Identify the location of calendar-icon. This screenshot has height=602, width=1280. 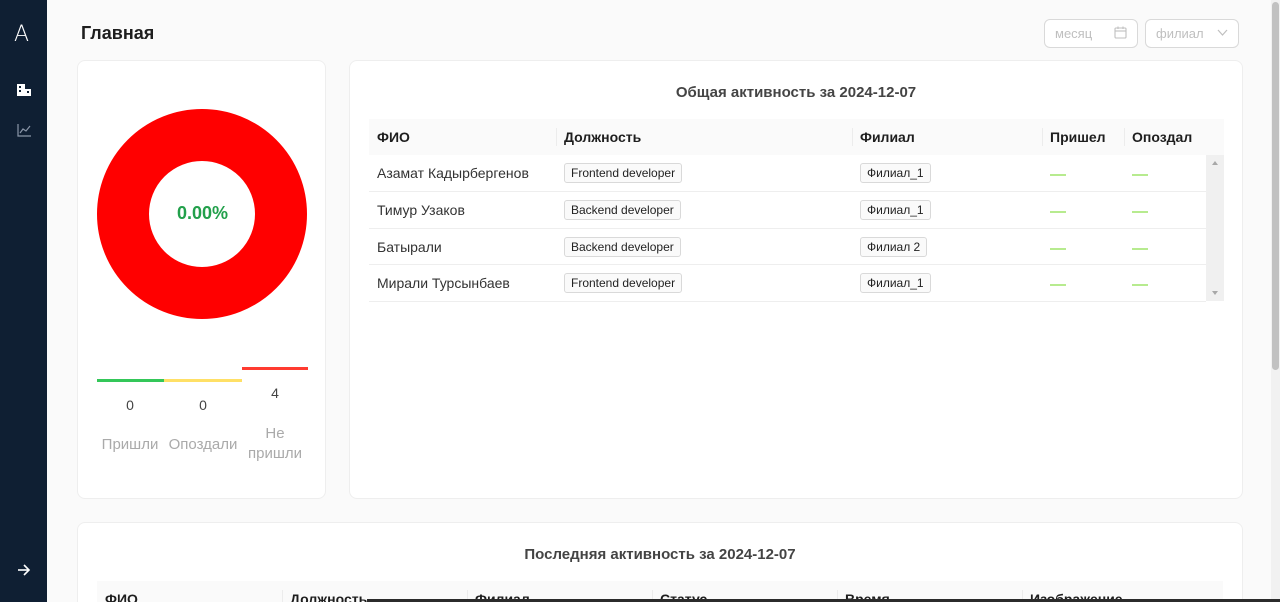
(1120, 34).